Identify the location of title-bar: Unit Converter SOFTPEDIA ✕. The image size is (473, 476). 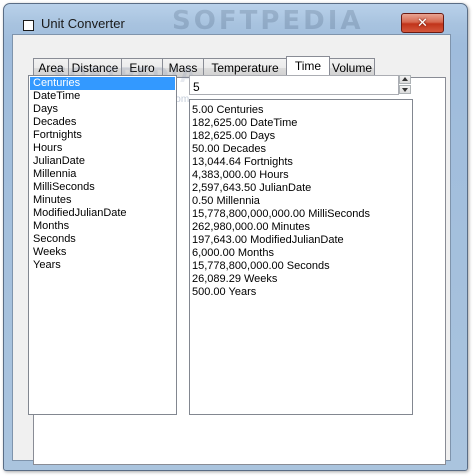
(235, 20).